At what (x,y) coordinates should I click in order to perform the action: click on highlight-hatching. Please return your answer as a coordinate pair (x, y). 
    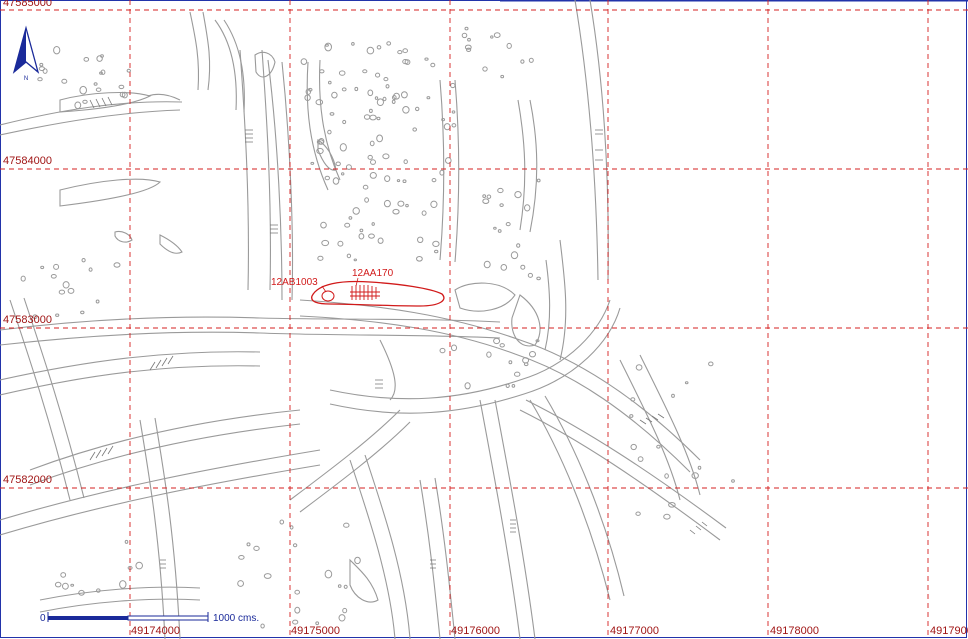
    Looking at the image, I should click on (365, 292).